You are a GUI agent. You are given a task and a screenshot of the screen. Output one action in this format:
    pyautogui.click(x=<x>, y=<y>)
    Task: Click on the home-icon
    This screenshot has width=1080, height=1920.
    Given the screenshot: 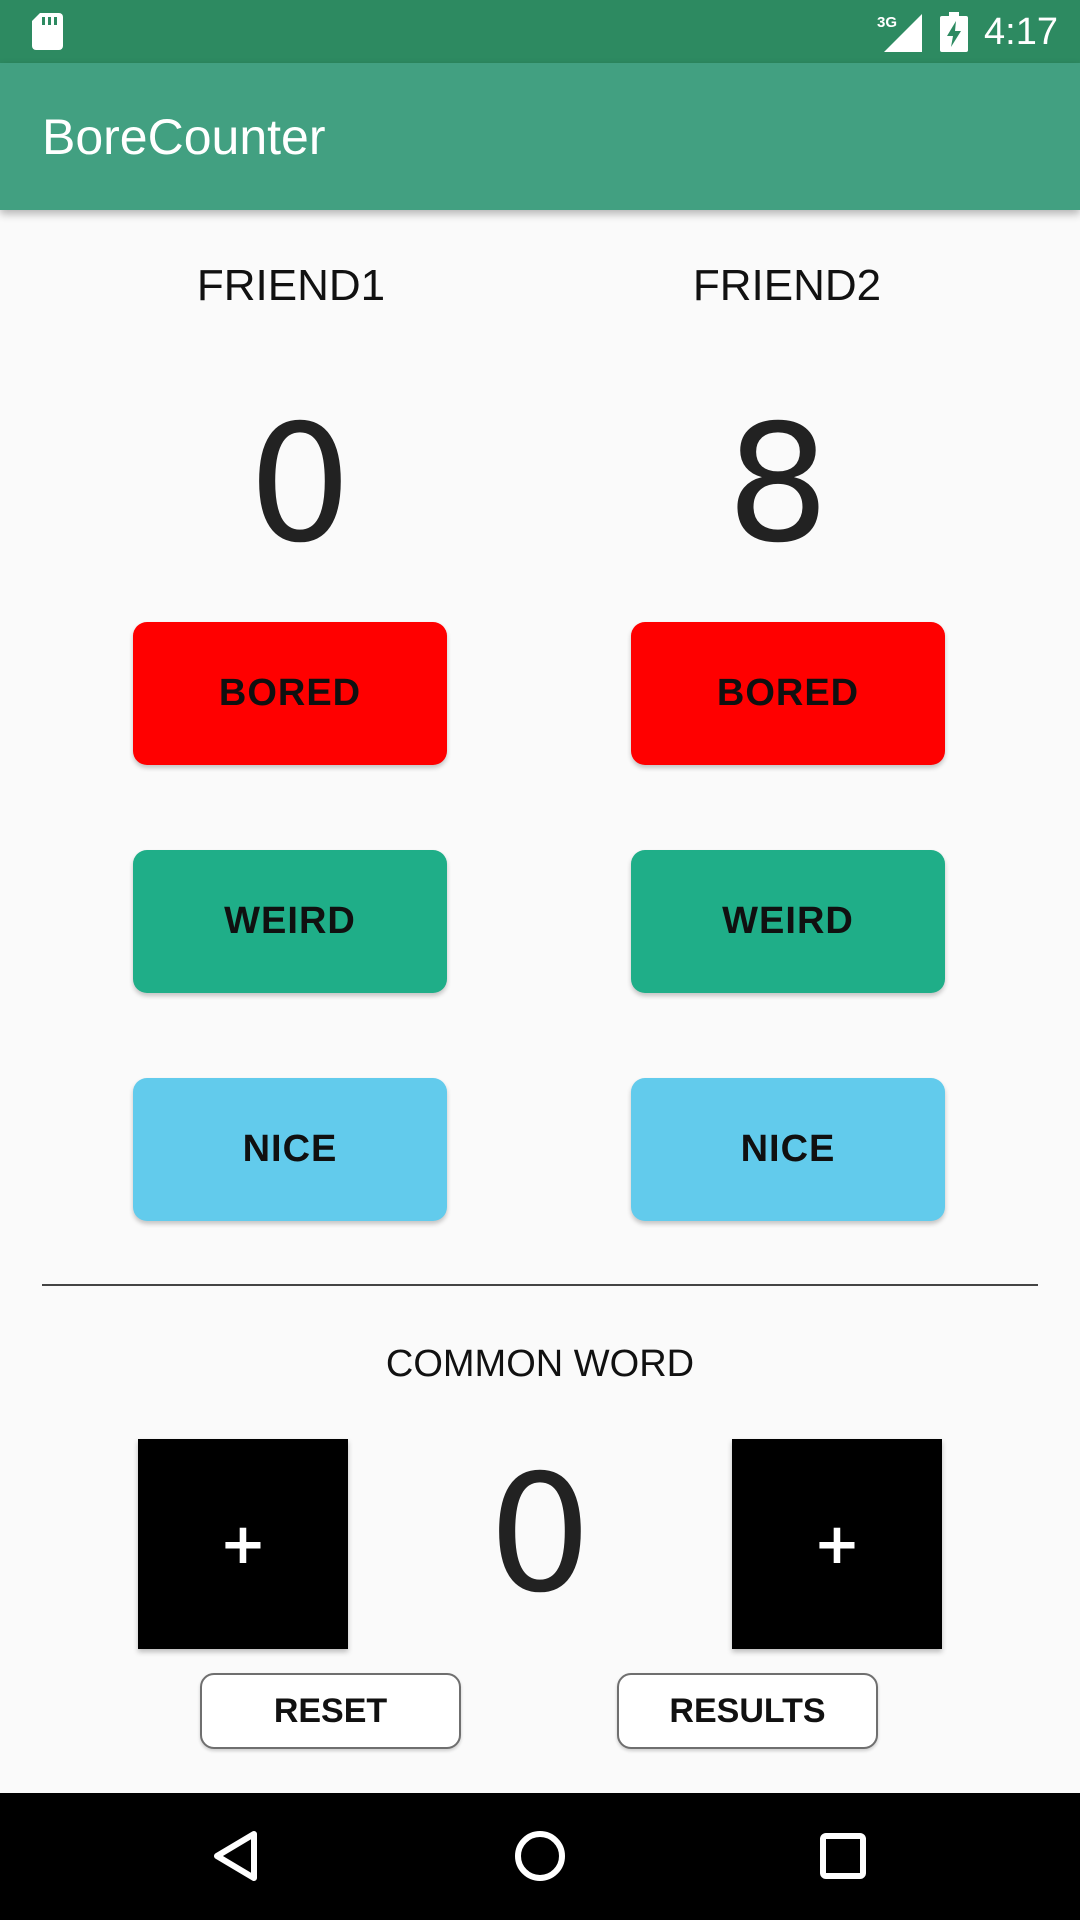 What is the action you would take?
    pyautogui.click(x=540, y=1856)
    